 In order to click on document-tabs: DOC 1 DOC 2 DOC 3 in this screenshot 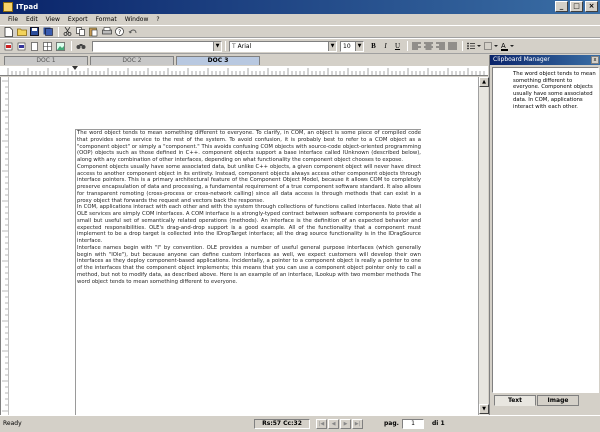, I will do `click(244, 60)`.